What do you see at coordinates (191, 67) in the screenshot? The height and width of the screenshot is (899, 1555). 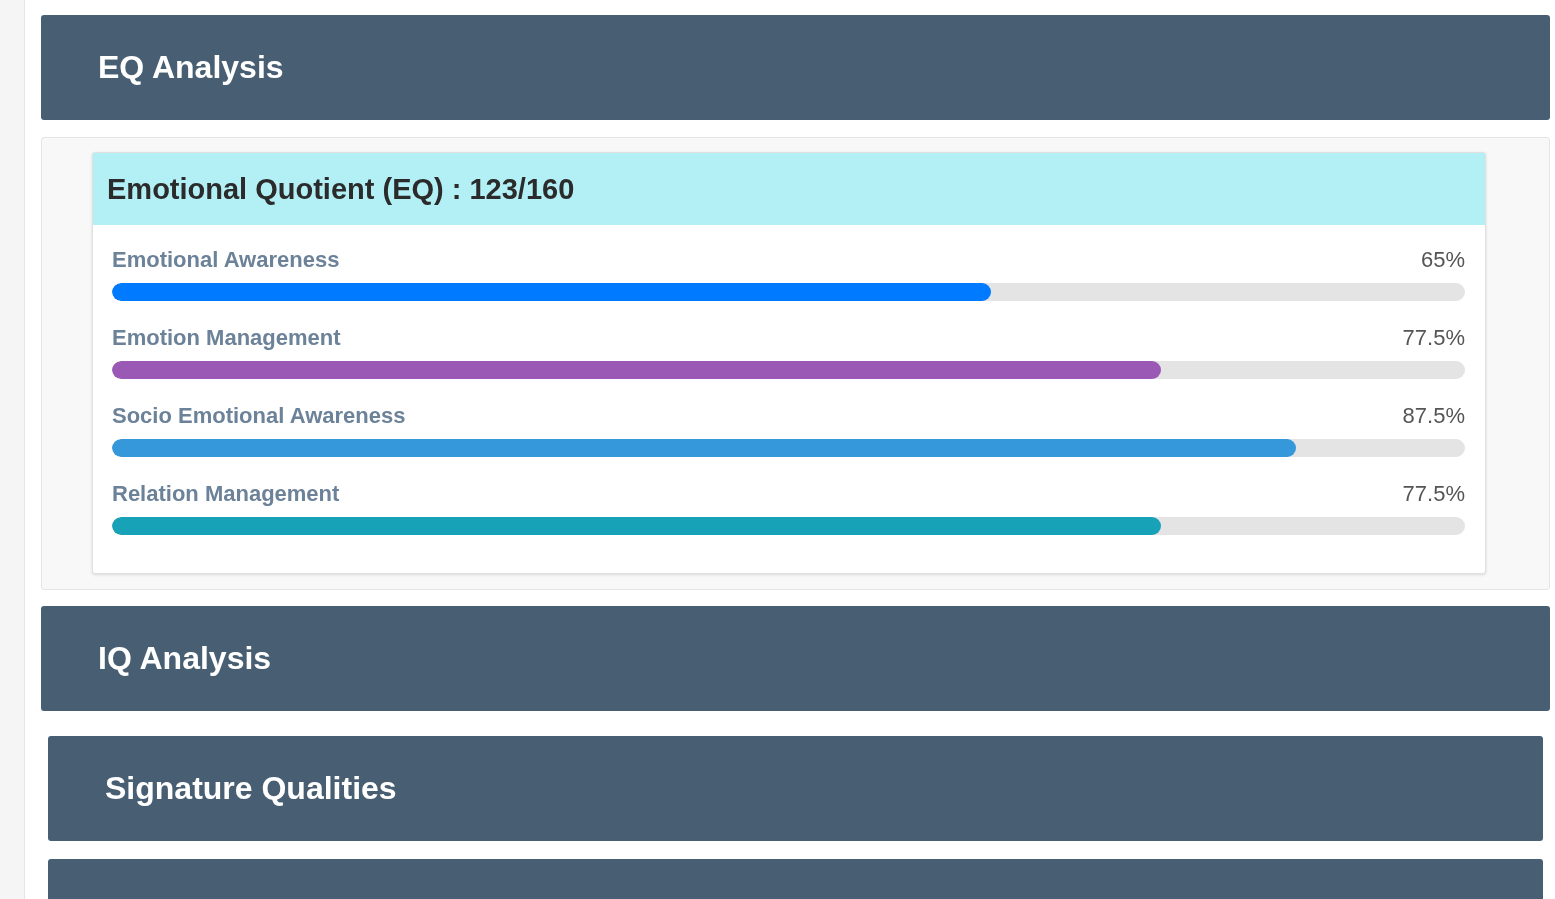 I see `section-title: EQ Analysis` at bounding box center [191, 67].